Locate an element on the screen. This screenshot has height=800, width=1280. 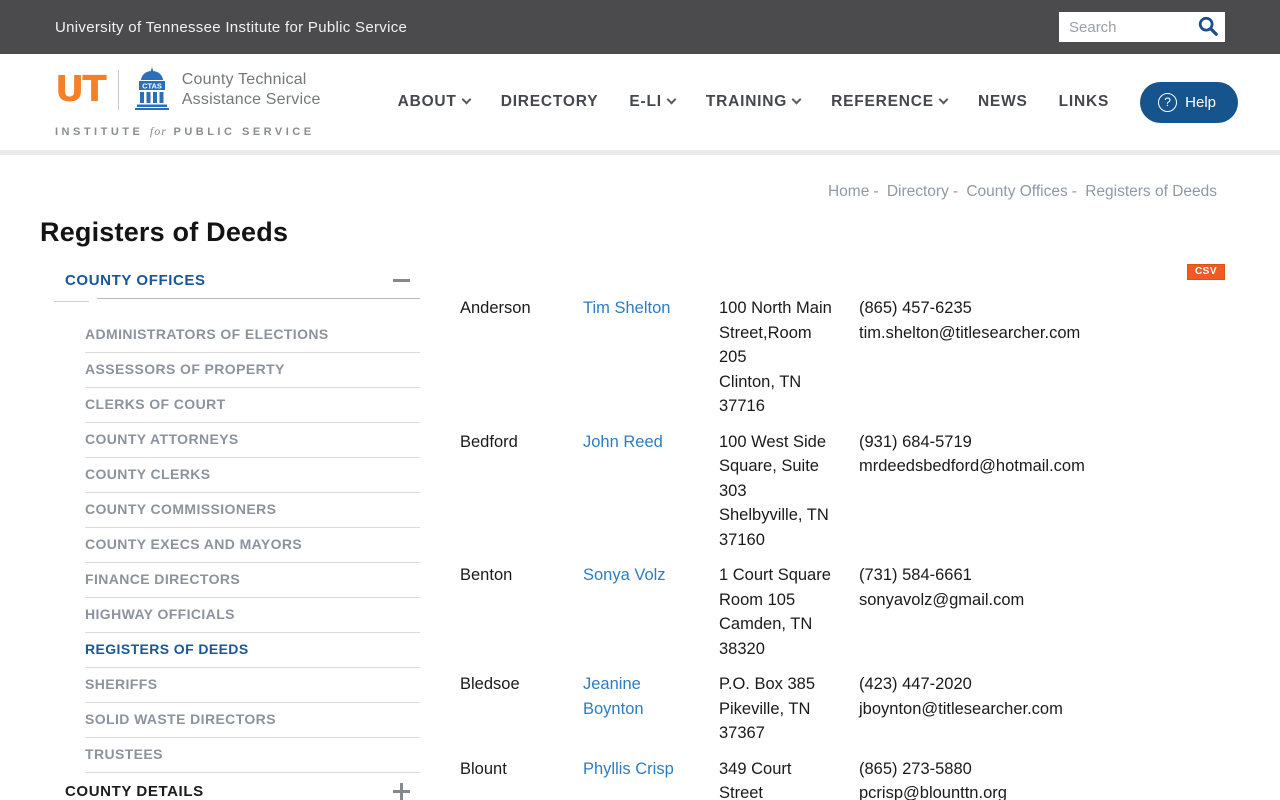
search-input is located at coordinates (1125, 27).